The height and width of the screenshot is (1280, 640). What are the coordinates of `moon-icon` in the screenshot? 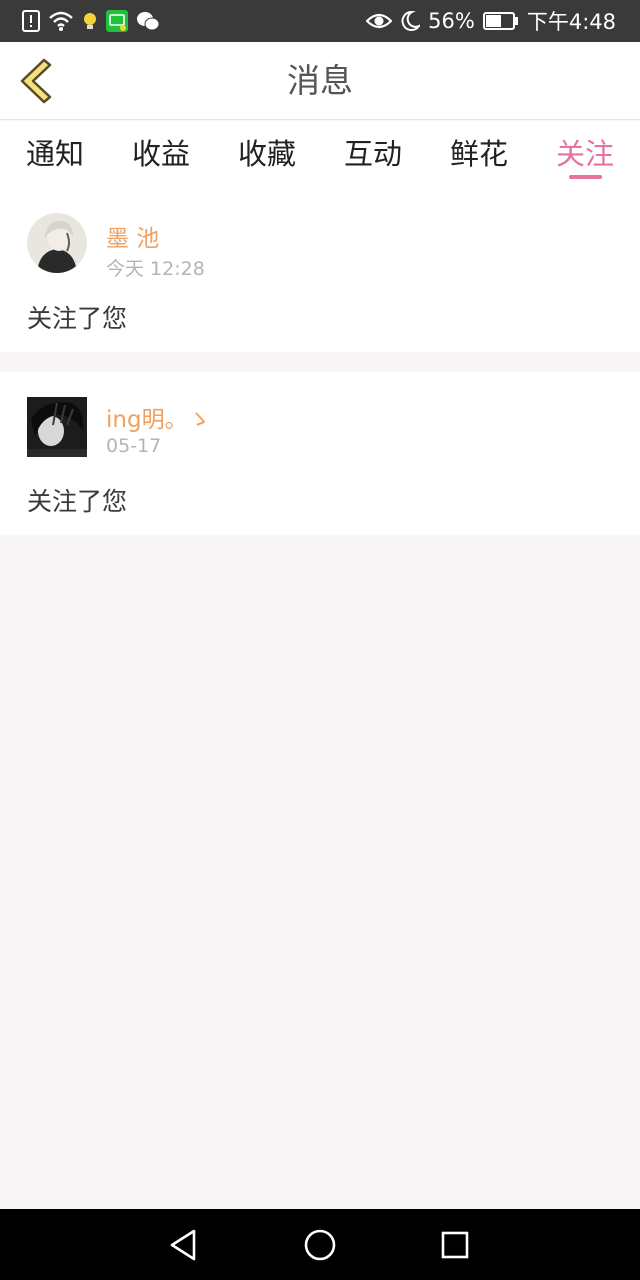 It's located at (411, 20).